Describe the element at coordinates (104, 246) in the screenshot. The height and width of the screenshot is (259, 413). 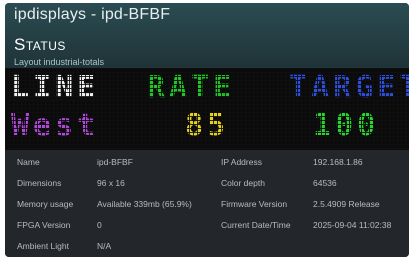
I see `info-value: N/A` at that location.